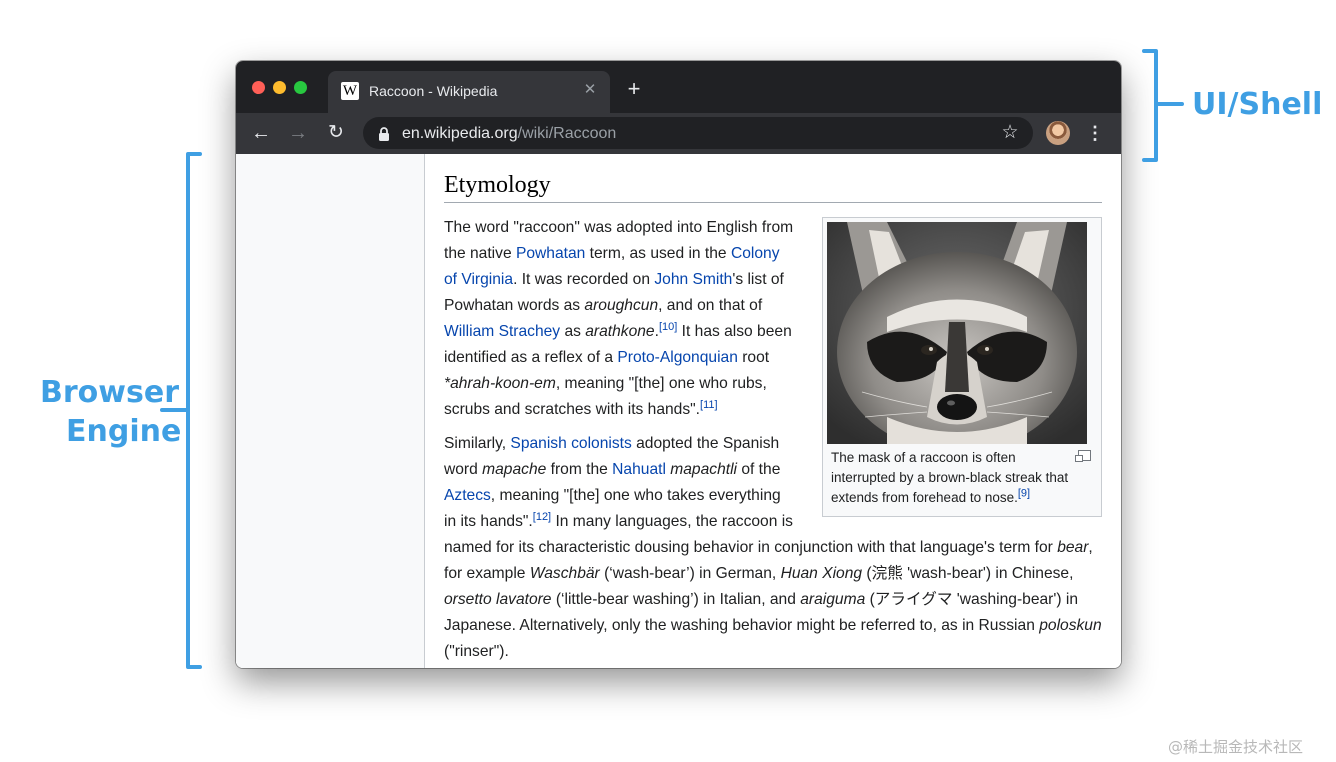  Describe the element at coordinates (584, 279) in the screenshot. I see `text-run: . It was recorded on` at that location.